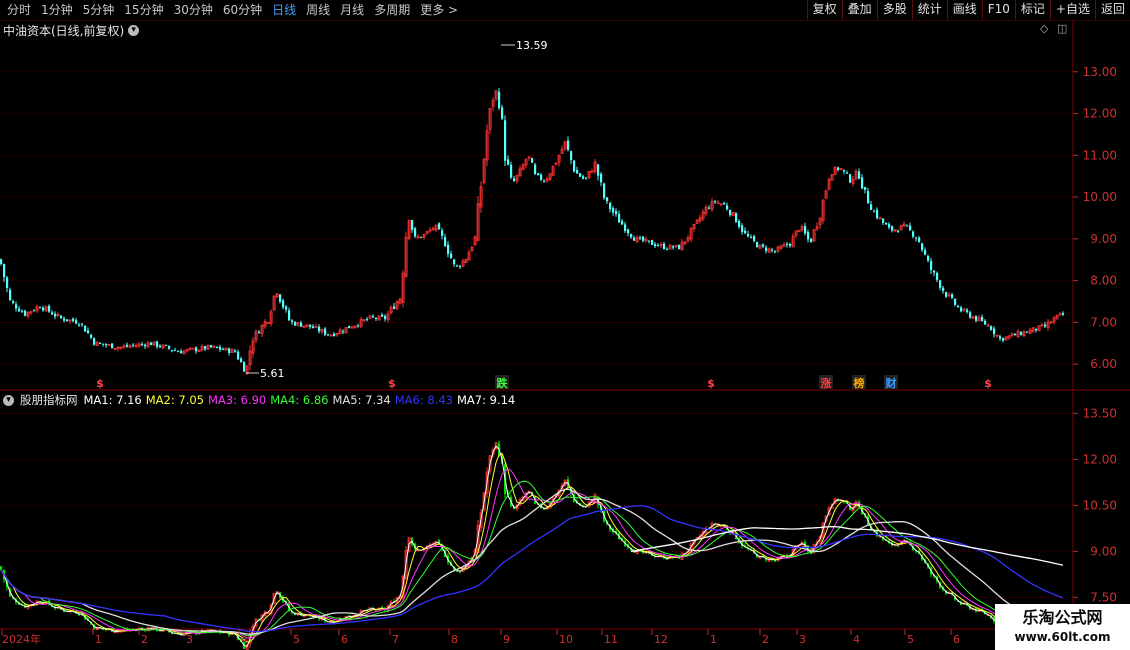  What do you see at coordinates (503, 383) in the screenshot?
I see `event-marker: 跌` at bounding box center [503, 383].